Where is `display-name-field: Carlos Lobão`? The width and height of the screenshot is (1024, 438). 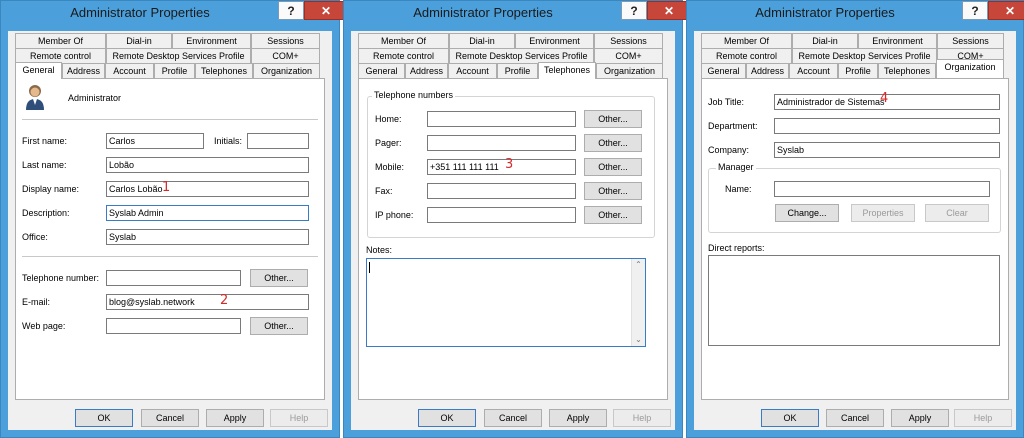
display-name-field: Carlos Lobão is located at coordinates (207, 189).